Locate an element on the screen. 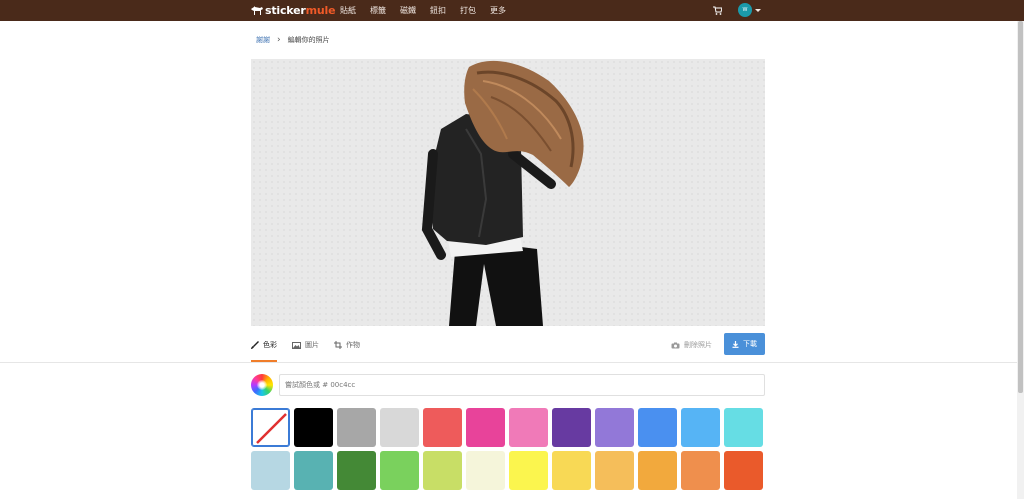 This screenshot has height=499, width=1024. no-color-slash-icon is located at coordinates (271, 428).